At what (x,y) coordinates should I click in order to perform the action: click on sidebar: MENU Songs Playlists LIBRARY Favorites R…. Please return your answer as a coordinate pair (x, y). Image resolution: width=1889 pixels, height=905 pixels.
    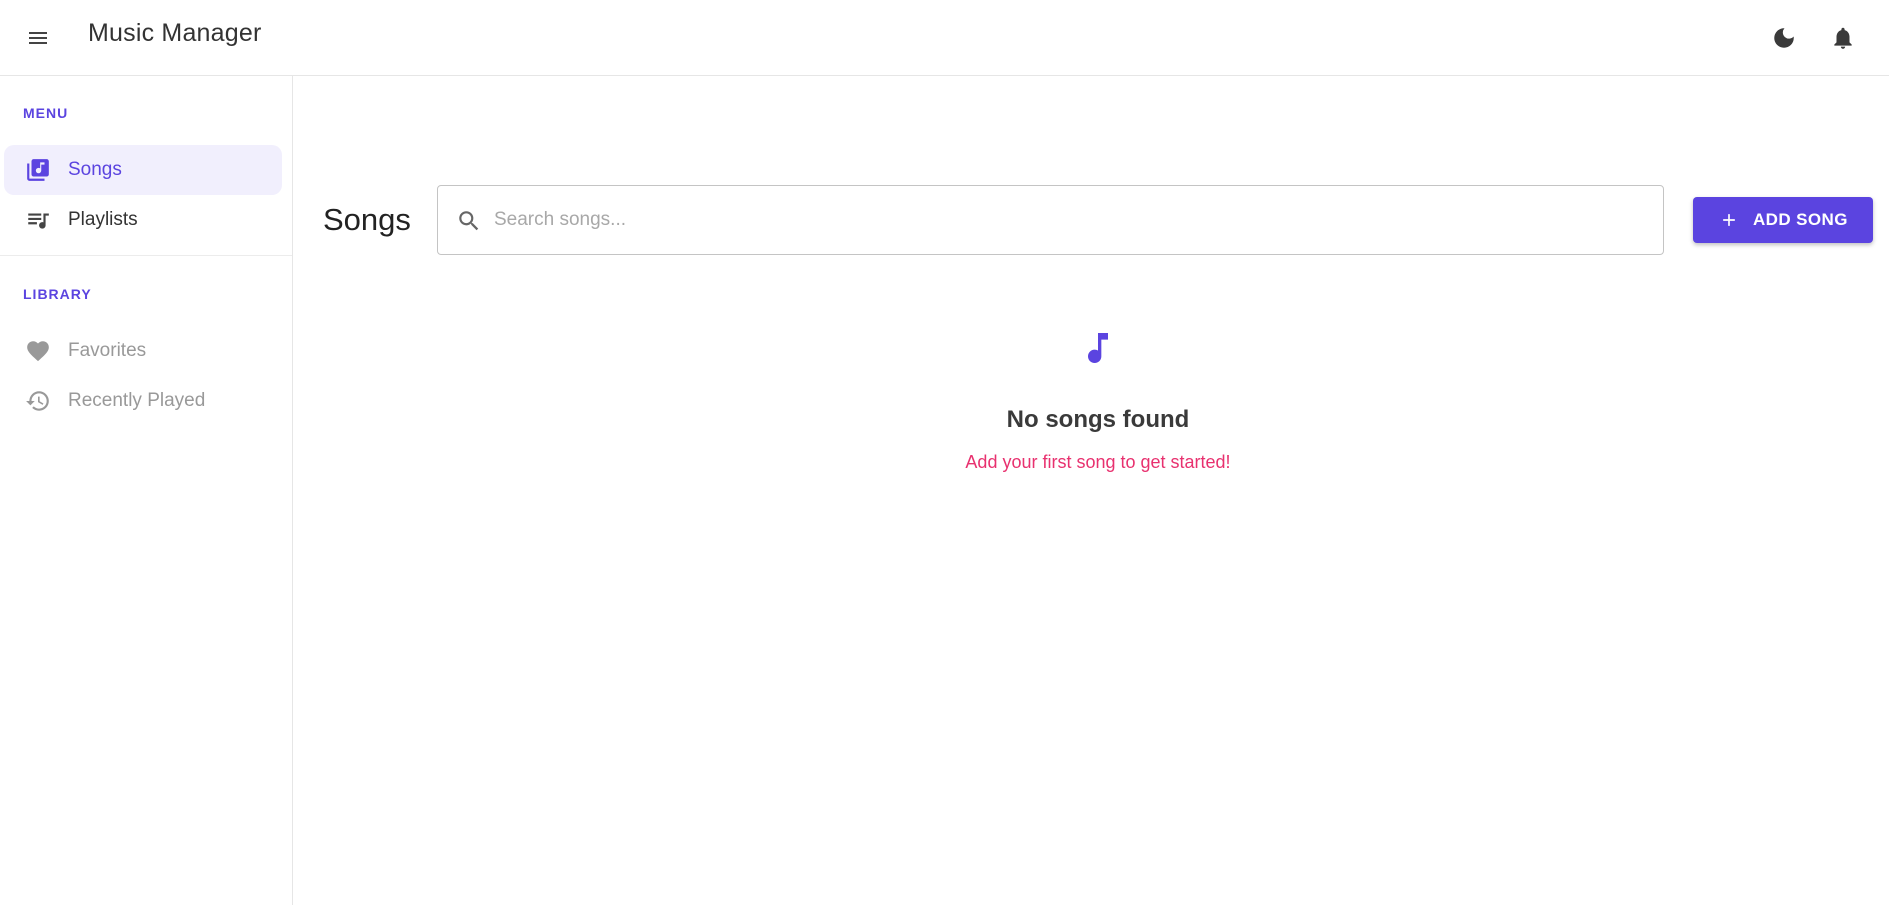
    Looking at the image, I should click on (146, 490).